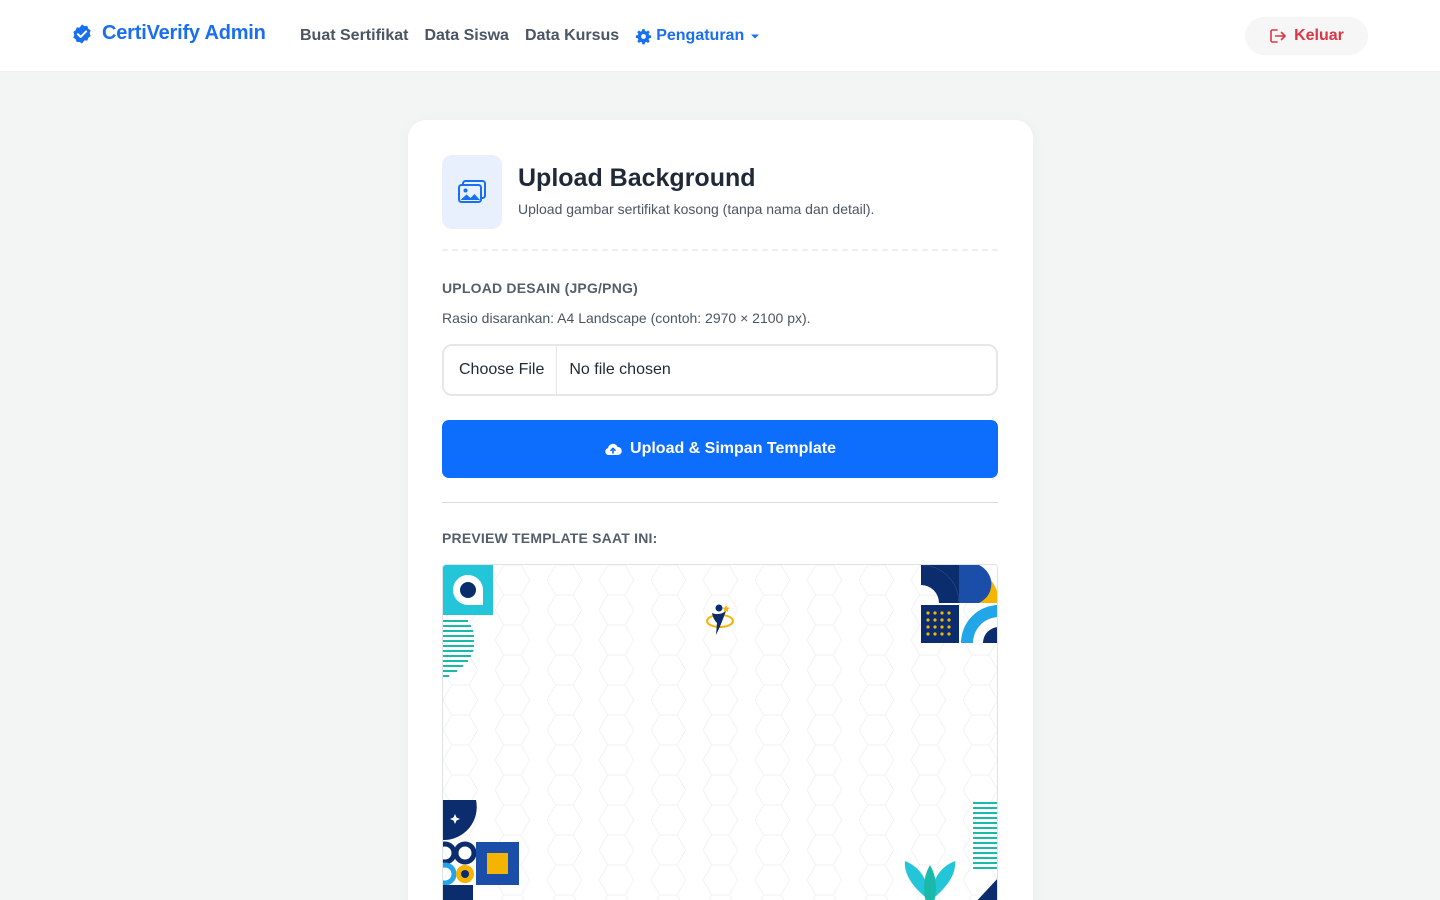  What do you see at coordinates (637, 178) in the screenshot?
I see `card-title: Upload Background` at bounding box center [637, 178].